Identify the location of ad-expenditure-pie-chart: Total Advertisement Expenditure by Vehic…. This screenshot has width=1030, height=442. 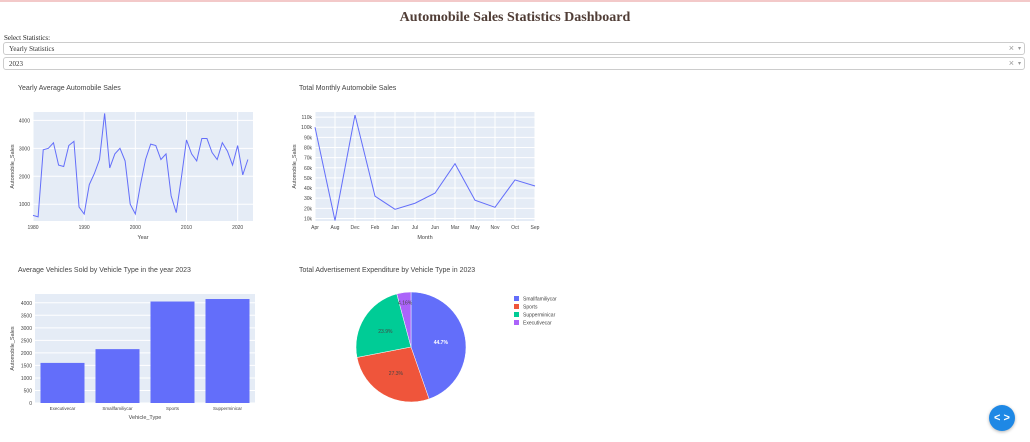
(440, 347).